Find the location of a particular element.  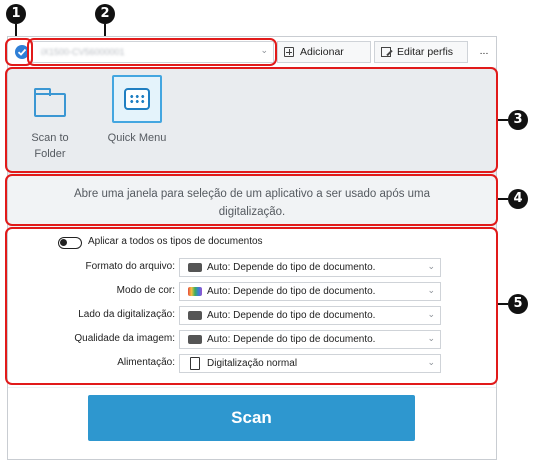

edit-profile-label: Editar perfis is located at coordinates (425, 52).